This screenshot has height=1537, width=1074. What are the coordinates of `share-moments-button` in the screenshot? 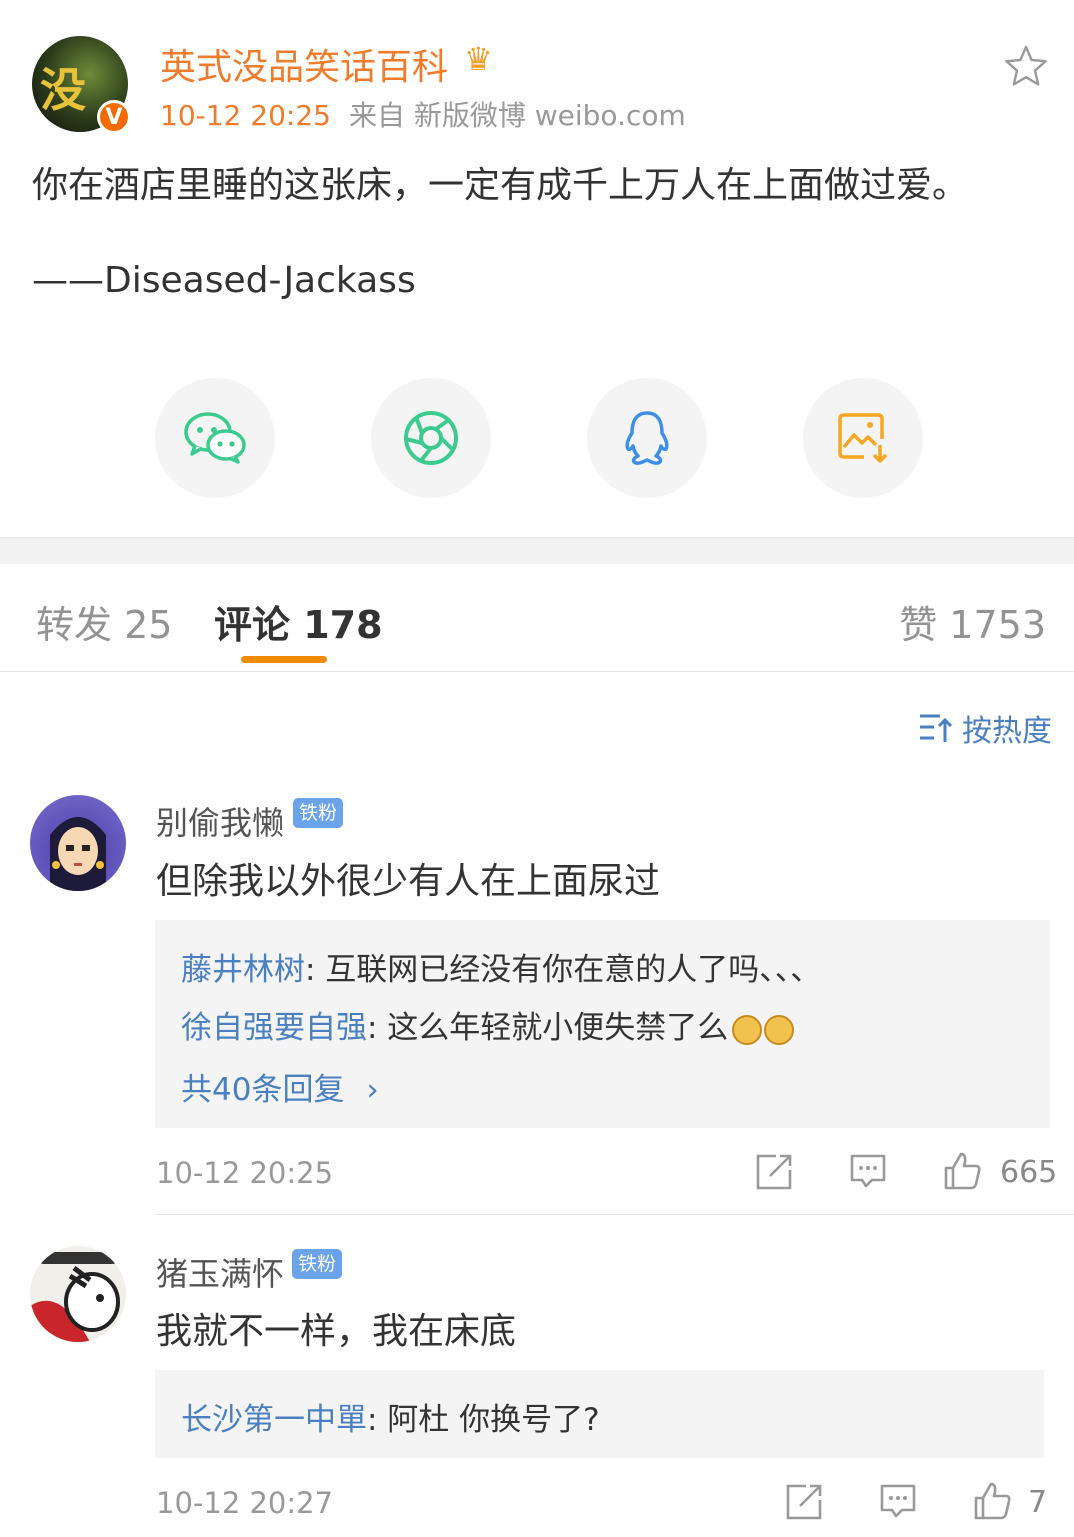 It's located at (431, 438).